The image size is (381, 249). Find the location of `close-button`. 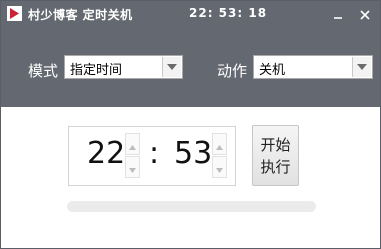

close-button is located at coordinates (365, 14).